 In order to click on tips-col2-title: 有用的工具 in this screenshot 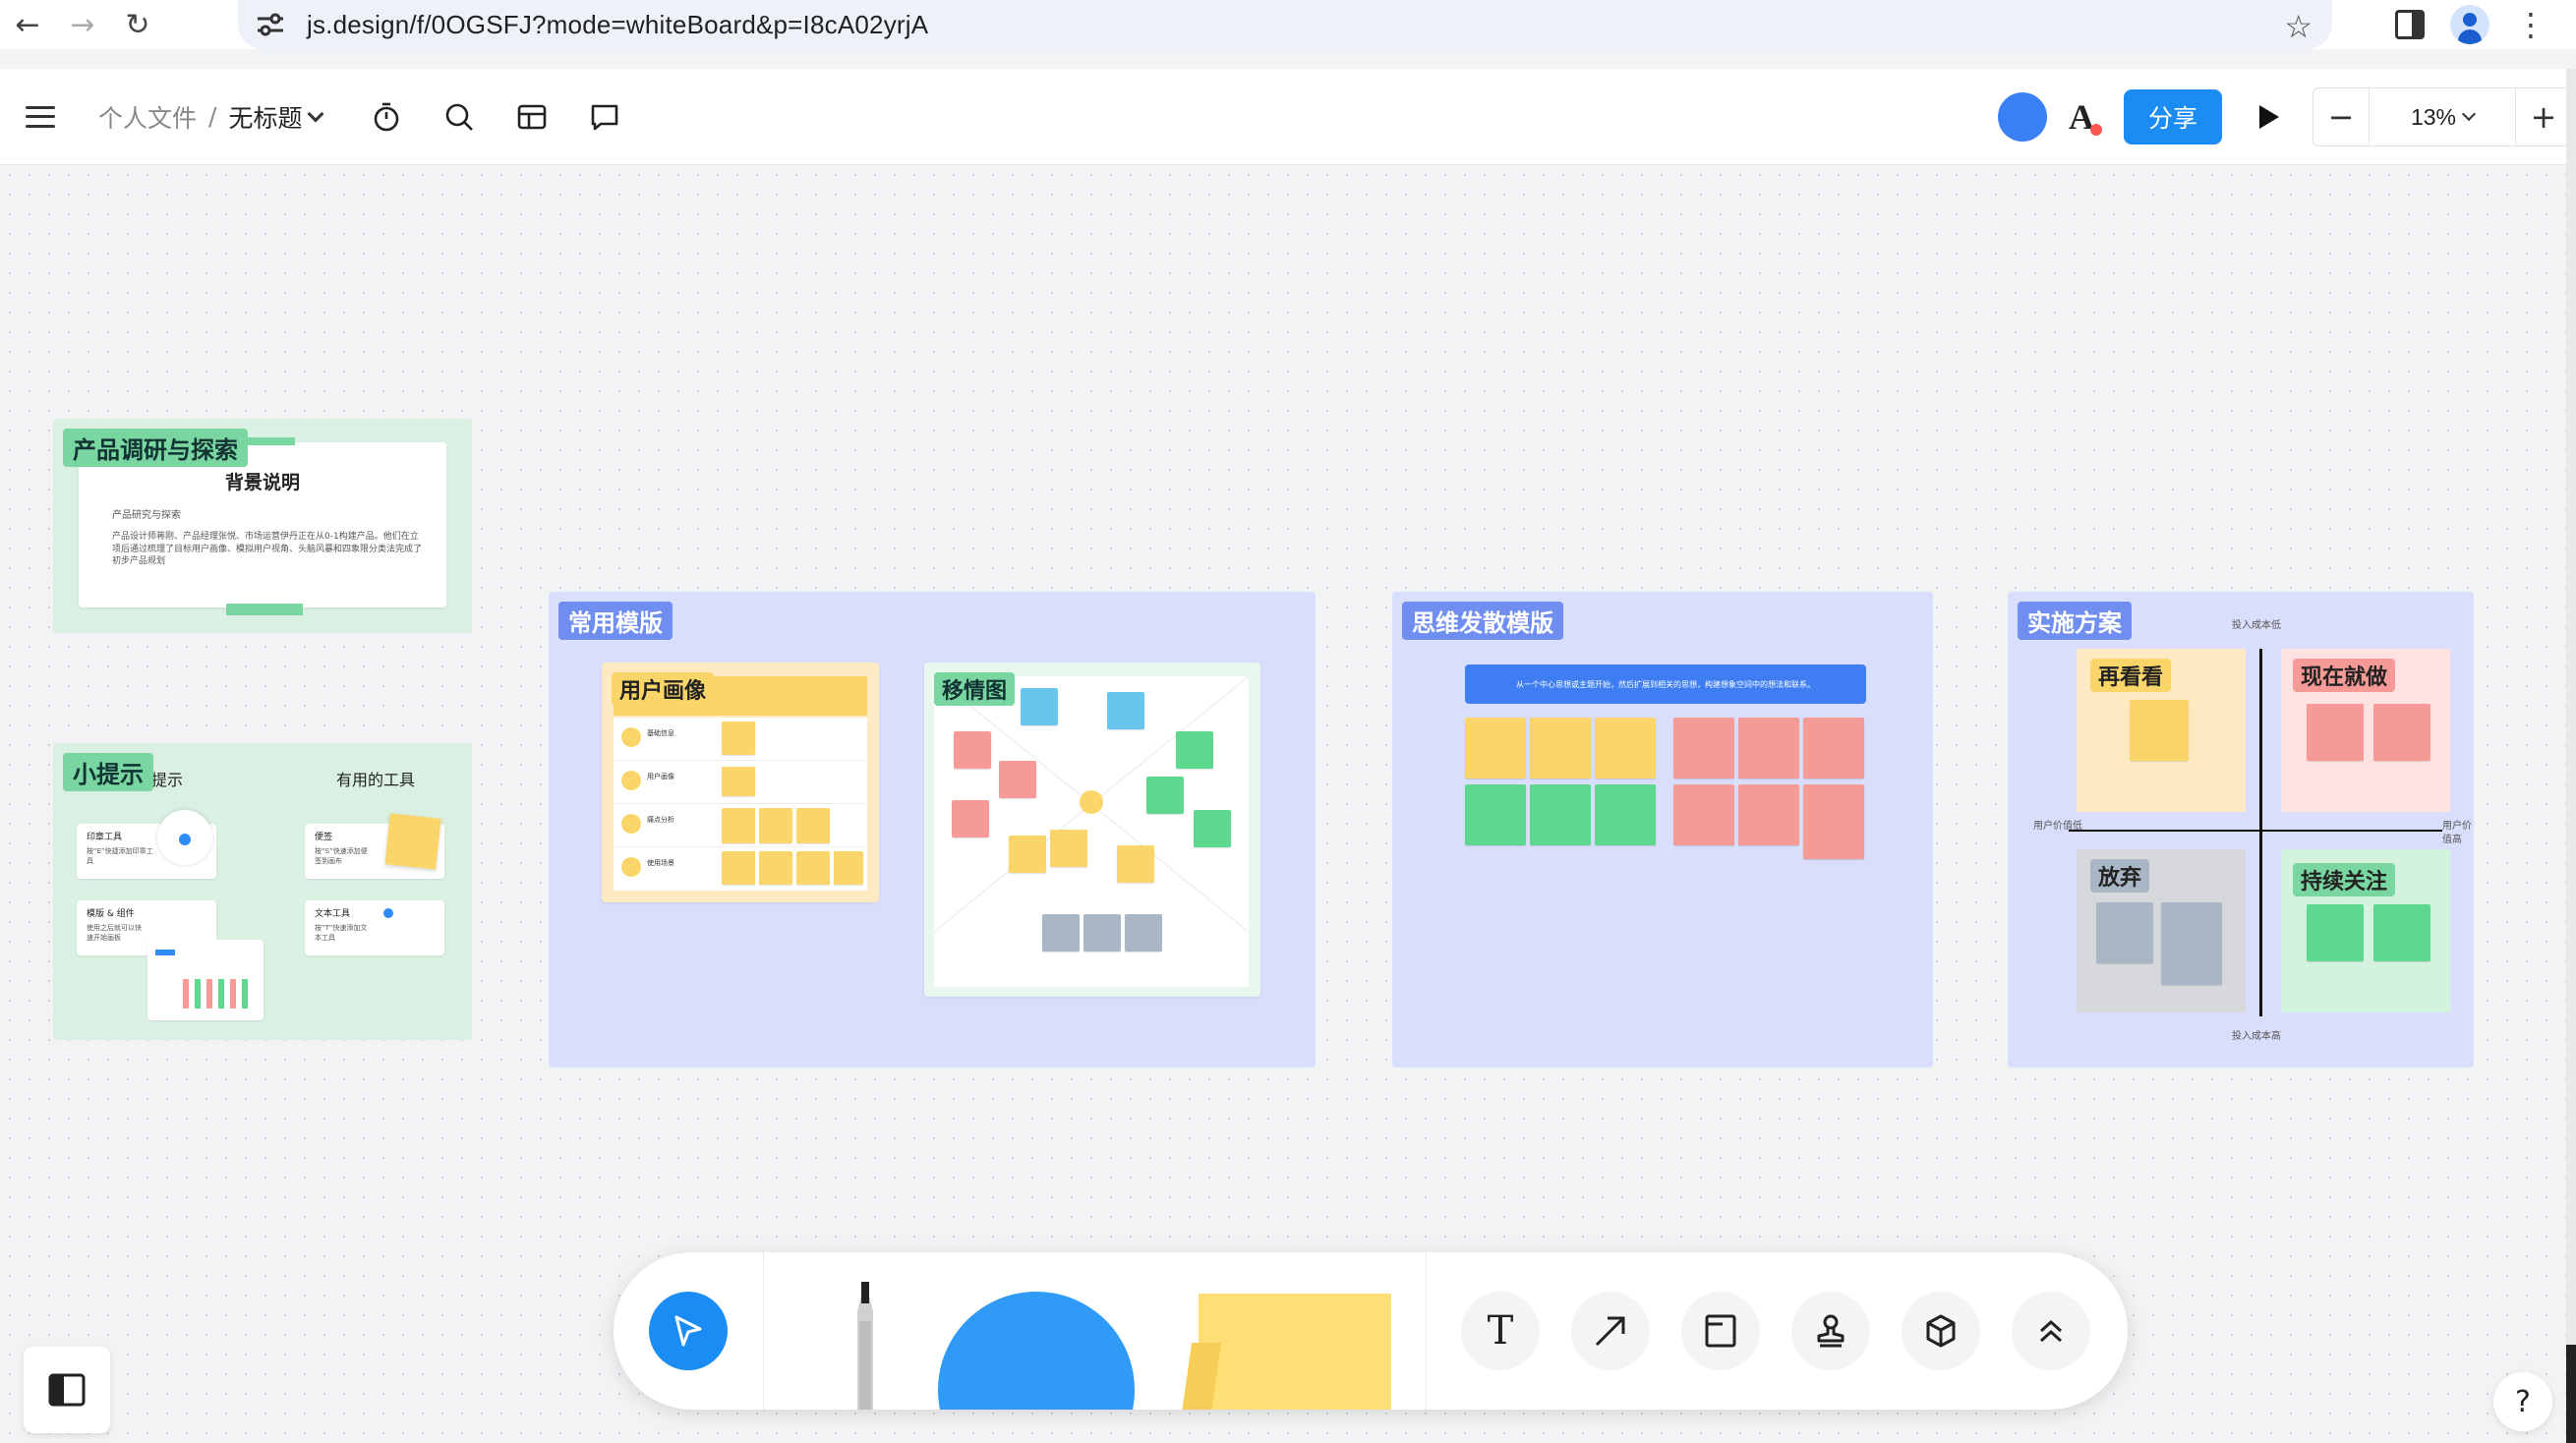, I will do `click(376, 780)`.